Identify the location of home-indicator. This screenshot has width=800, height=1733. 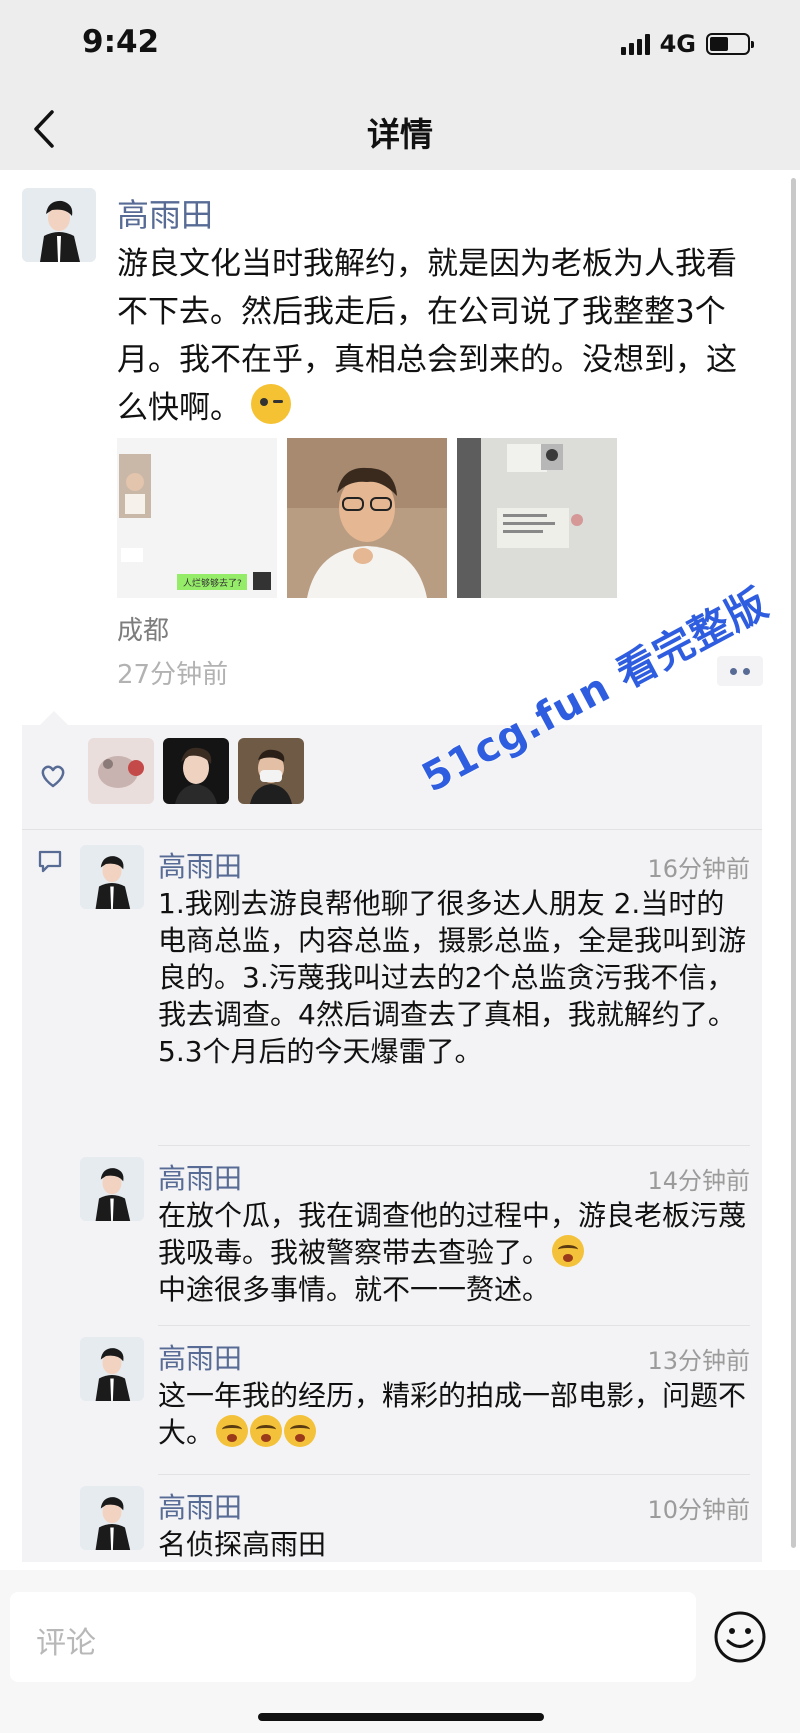
(401, 1717).